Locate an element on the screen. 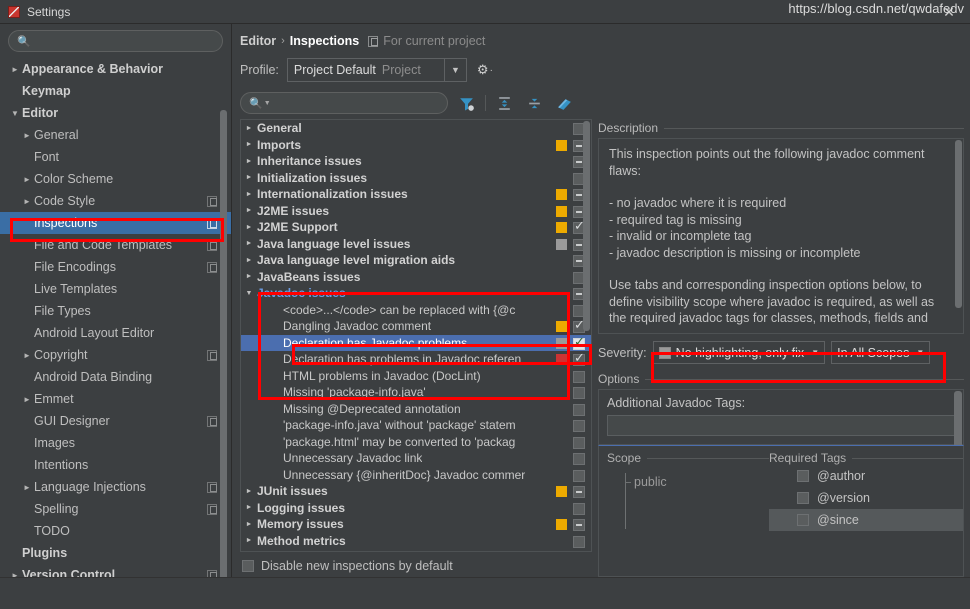  sidebar-item-emmet: ► Emmet is located at coordinates (115, 399).